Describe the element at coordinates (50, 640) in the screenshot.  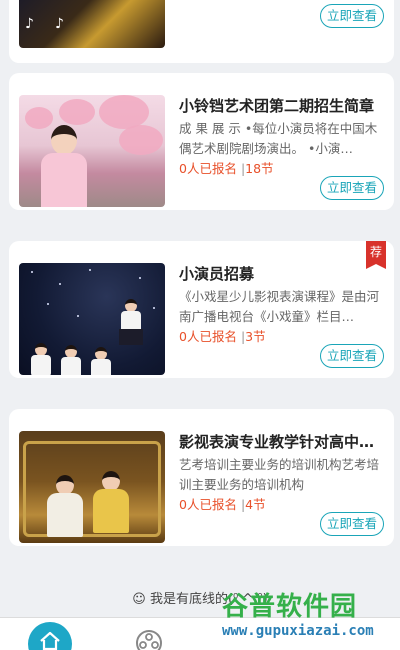
I see `home-icon` at that location.